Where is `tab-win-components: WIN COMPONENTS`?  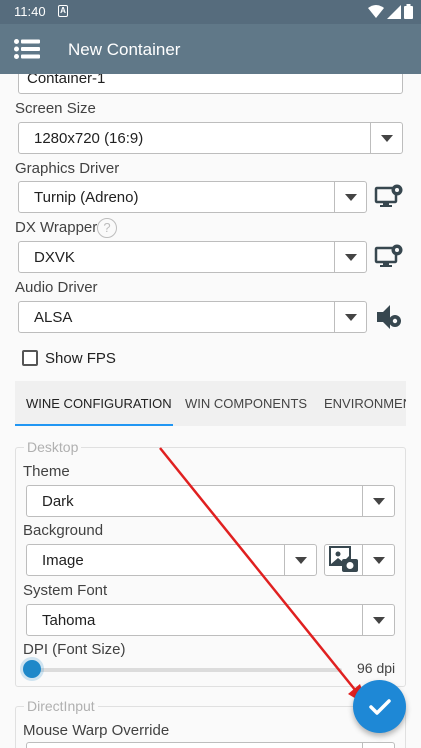
tab-win-components: WIN COMPONENTS is located at coordinates (246, 403).